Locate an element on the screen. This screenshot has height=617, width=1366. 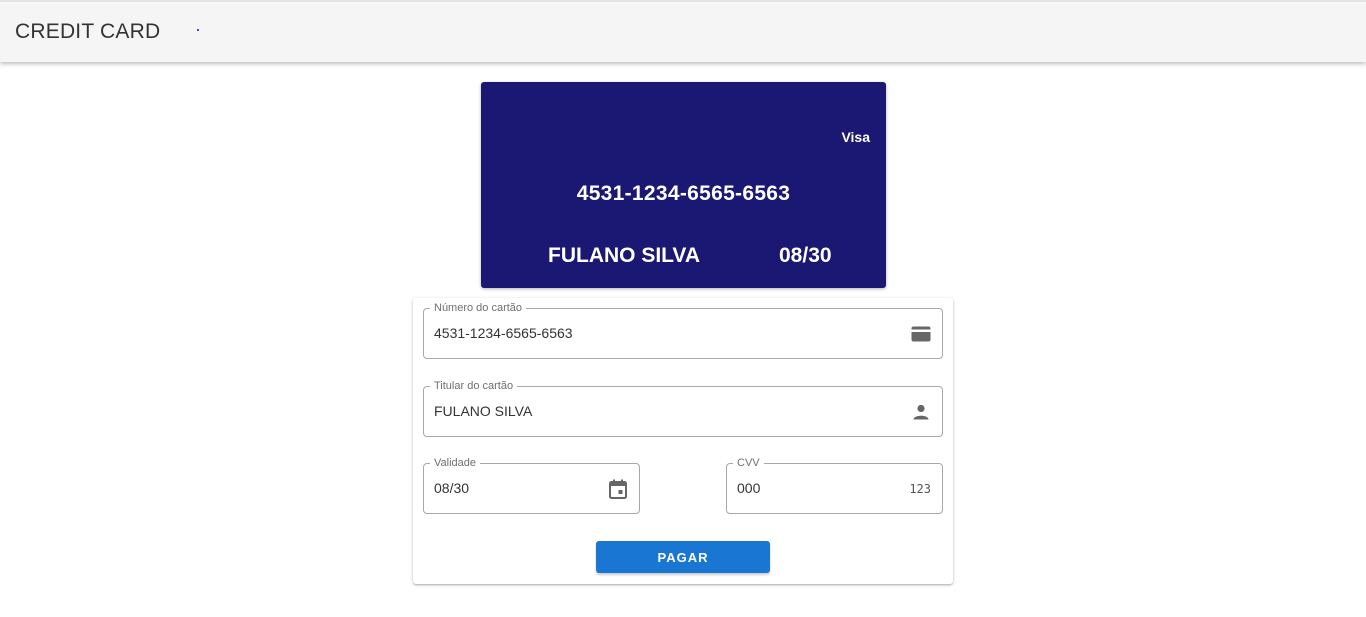
pay-button: PAGAR is located at coordinates (683, 557).